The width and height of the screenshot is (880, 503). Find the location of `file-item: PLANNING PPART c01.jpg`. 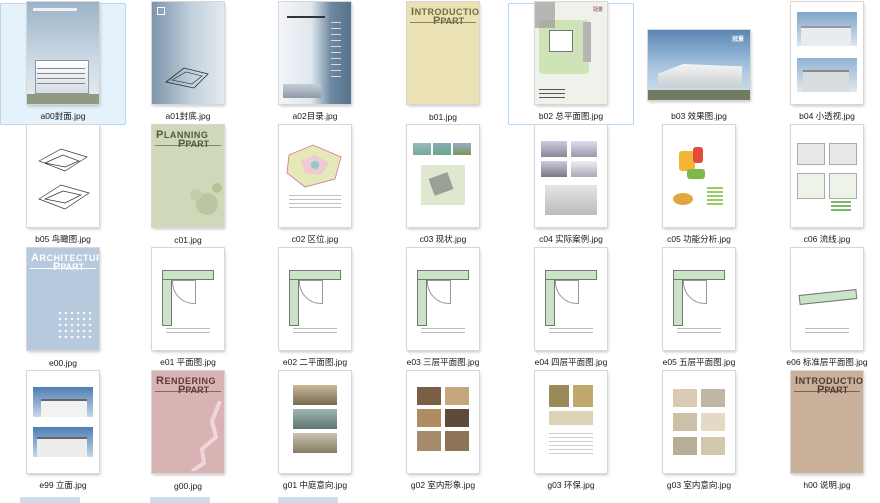

file-item: PLANNING PPART c01.jpg is located at coordinates (188, 186).